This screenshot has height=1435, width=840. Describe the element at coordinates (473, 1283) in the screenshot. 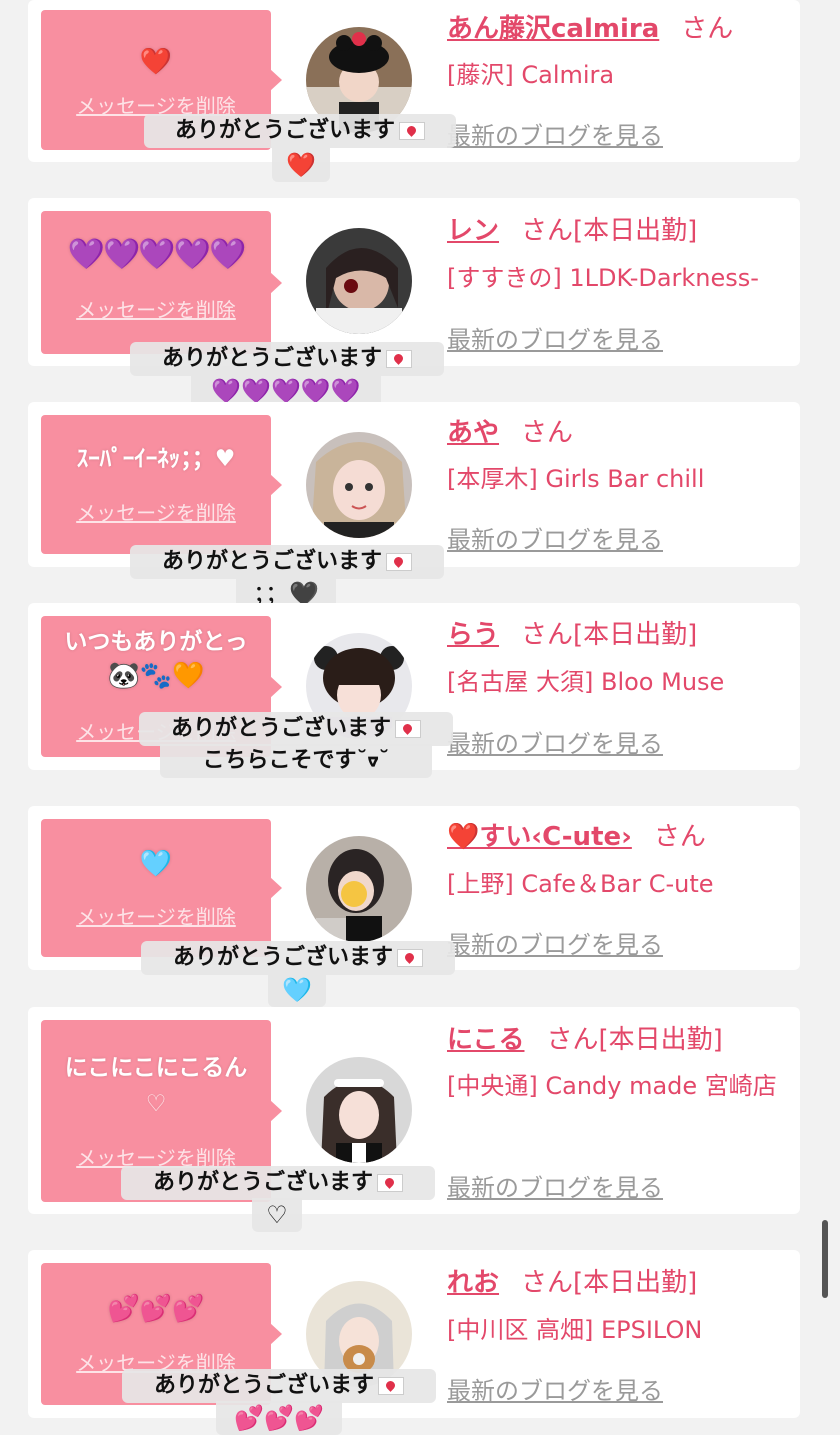

I see `cast-name-link: れお` at that location.